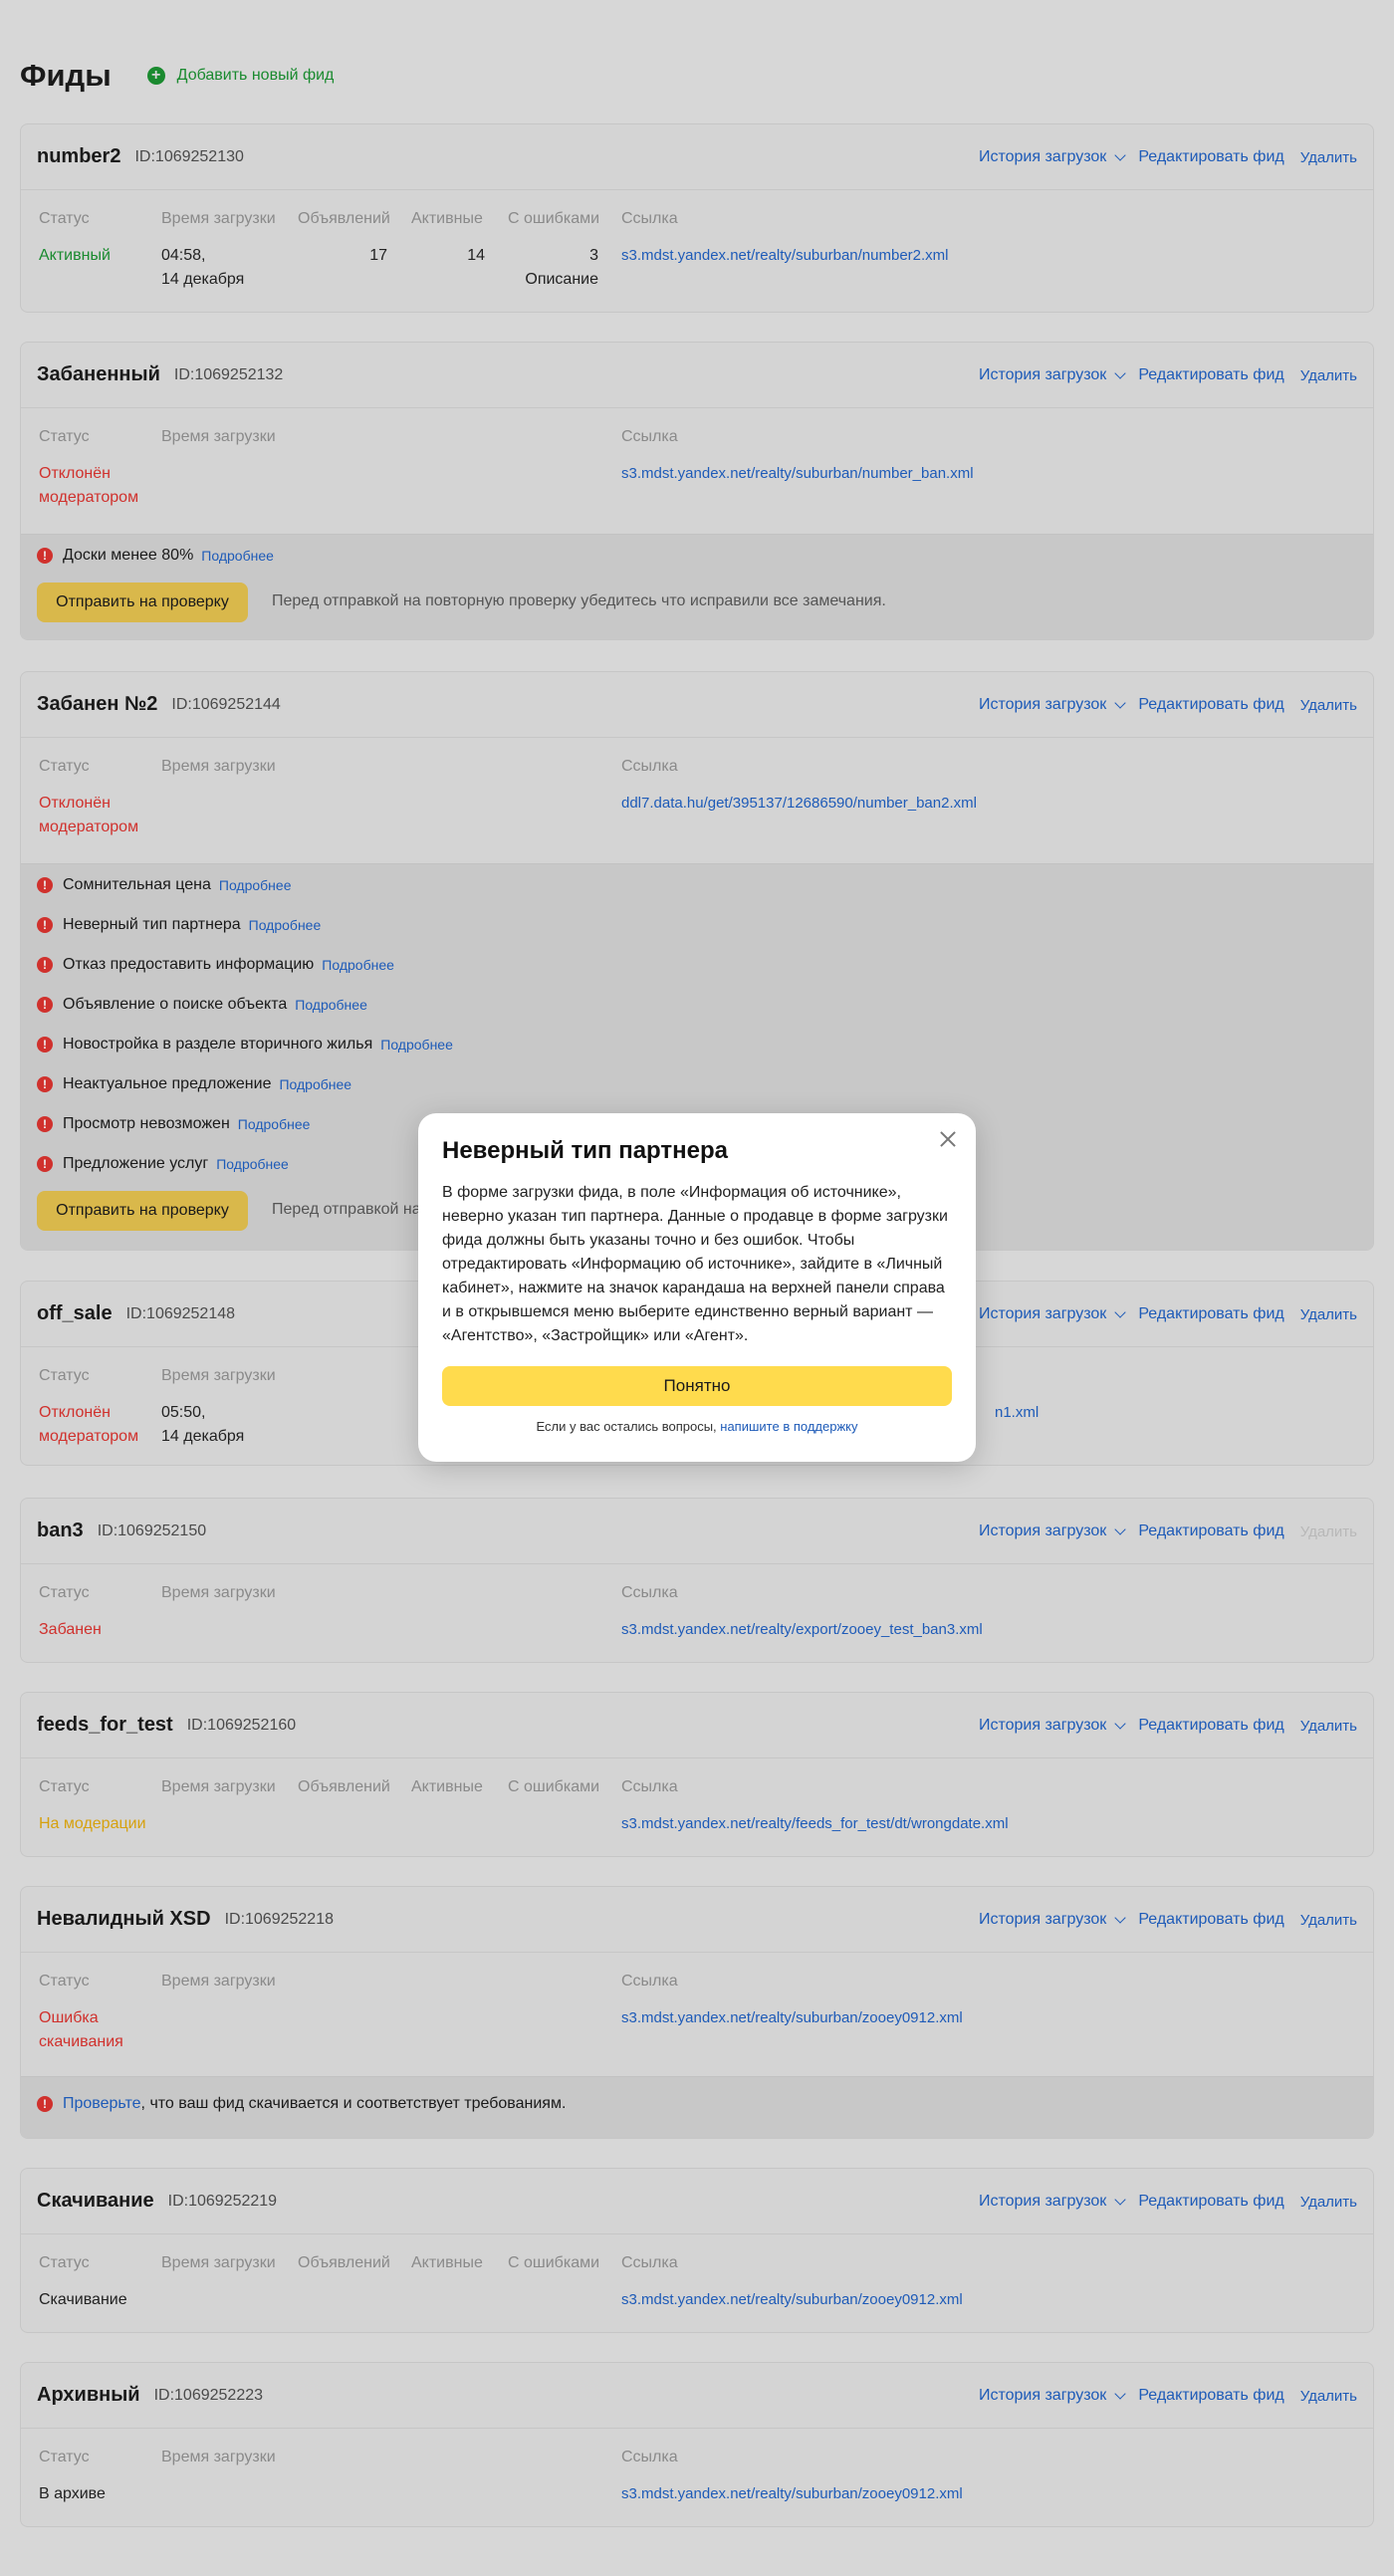  I want to click on issue-item: ! Неактуальное предложение Подробнее, so click(194, 1084).